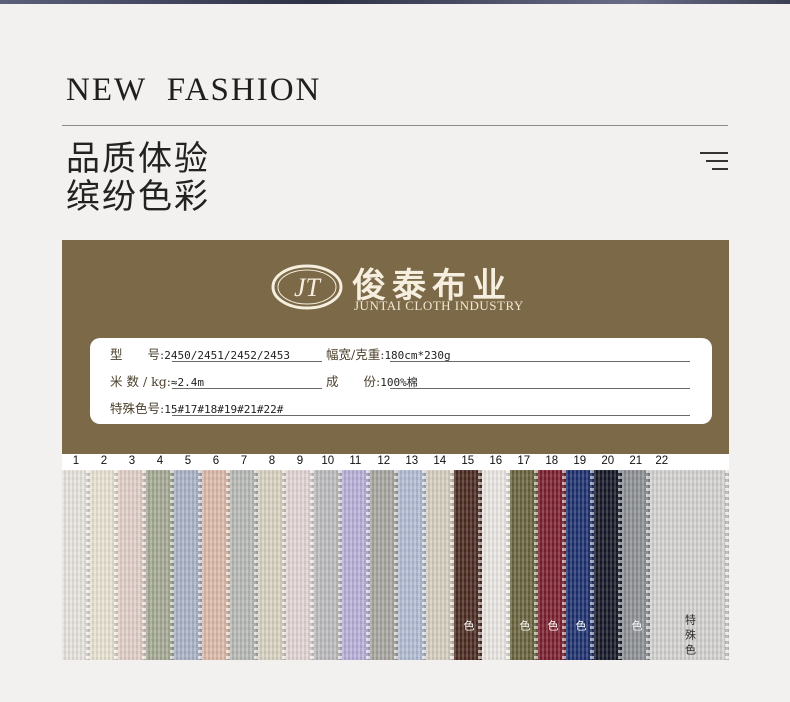  Describe the element at coordinates (395, 462) in the screenshot. I see `swatch-number-row: 1 2 3 4 5 6 7 8 9 10 11 12 13 14 15 16 17 18 19 20 21 22` at that location.